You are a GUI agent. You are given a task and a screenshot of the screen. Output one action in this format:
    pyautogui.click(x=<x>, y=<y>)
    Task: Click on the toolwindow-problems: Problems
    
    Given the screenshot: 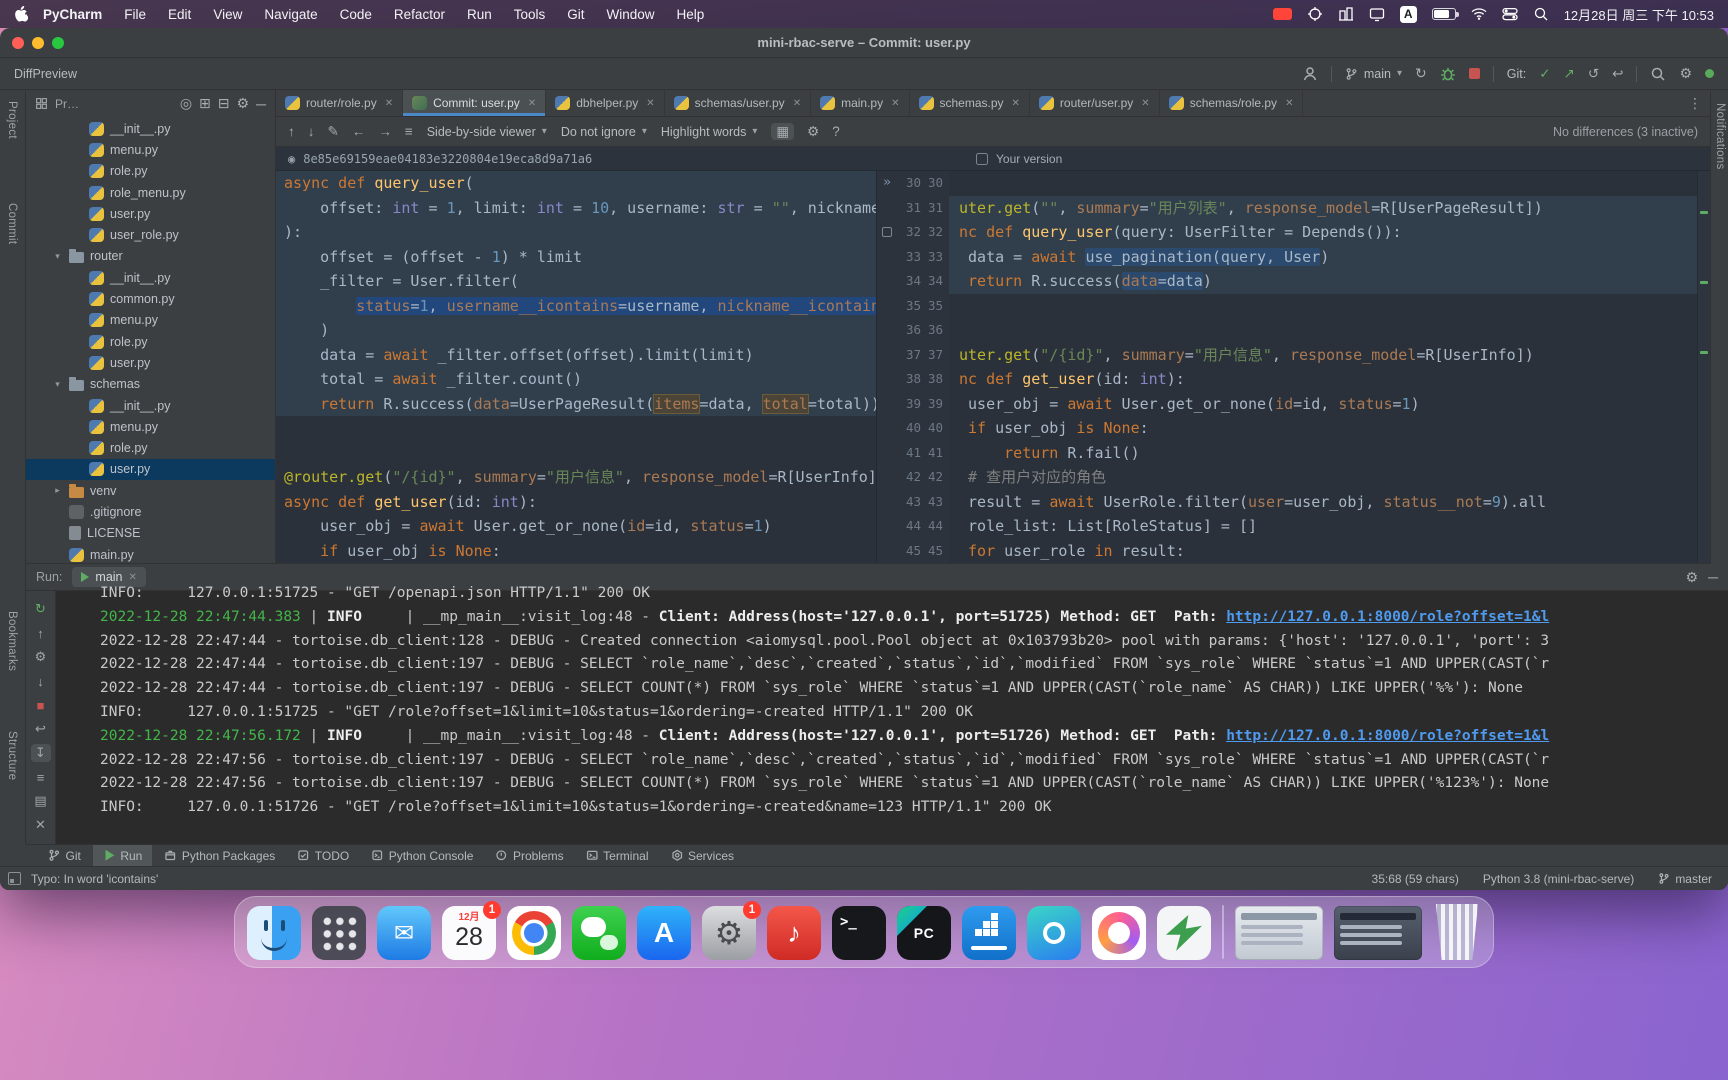 What is the action you would take?
    pyautogui.click(x=529, y=855)
    